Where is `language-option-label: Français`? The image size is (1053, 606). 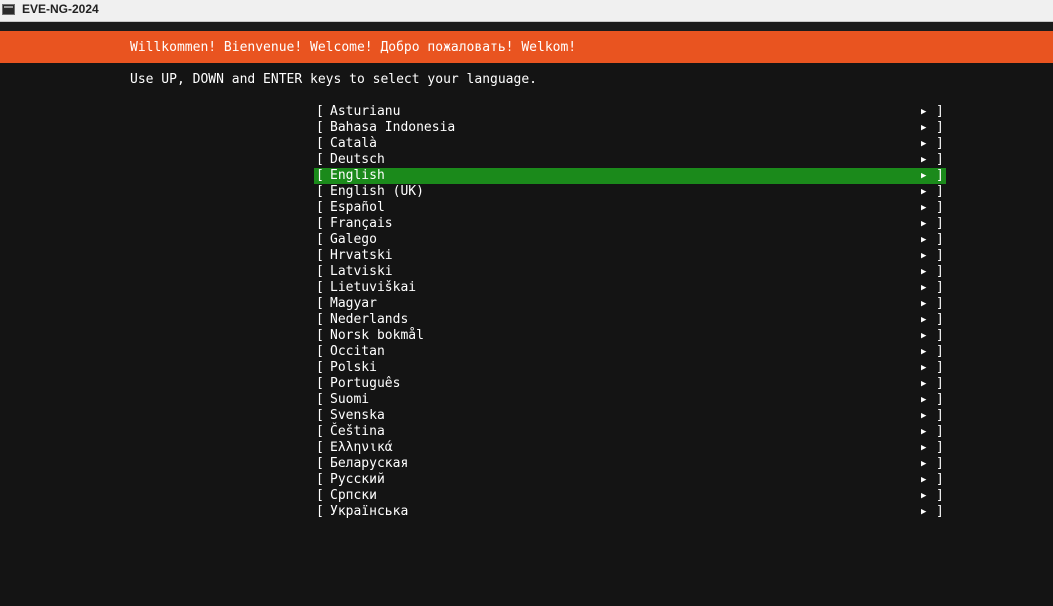
language-option-label: Français is located at coordinates (361, 223).